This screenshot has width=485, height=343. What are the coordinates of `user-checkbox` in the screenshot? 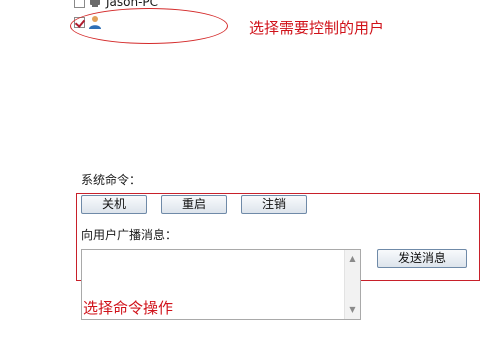 It's located at (79, 4).